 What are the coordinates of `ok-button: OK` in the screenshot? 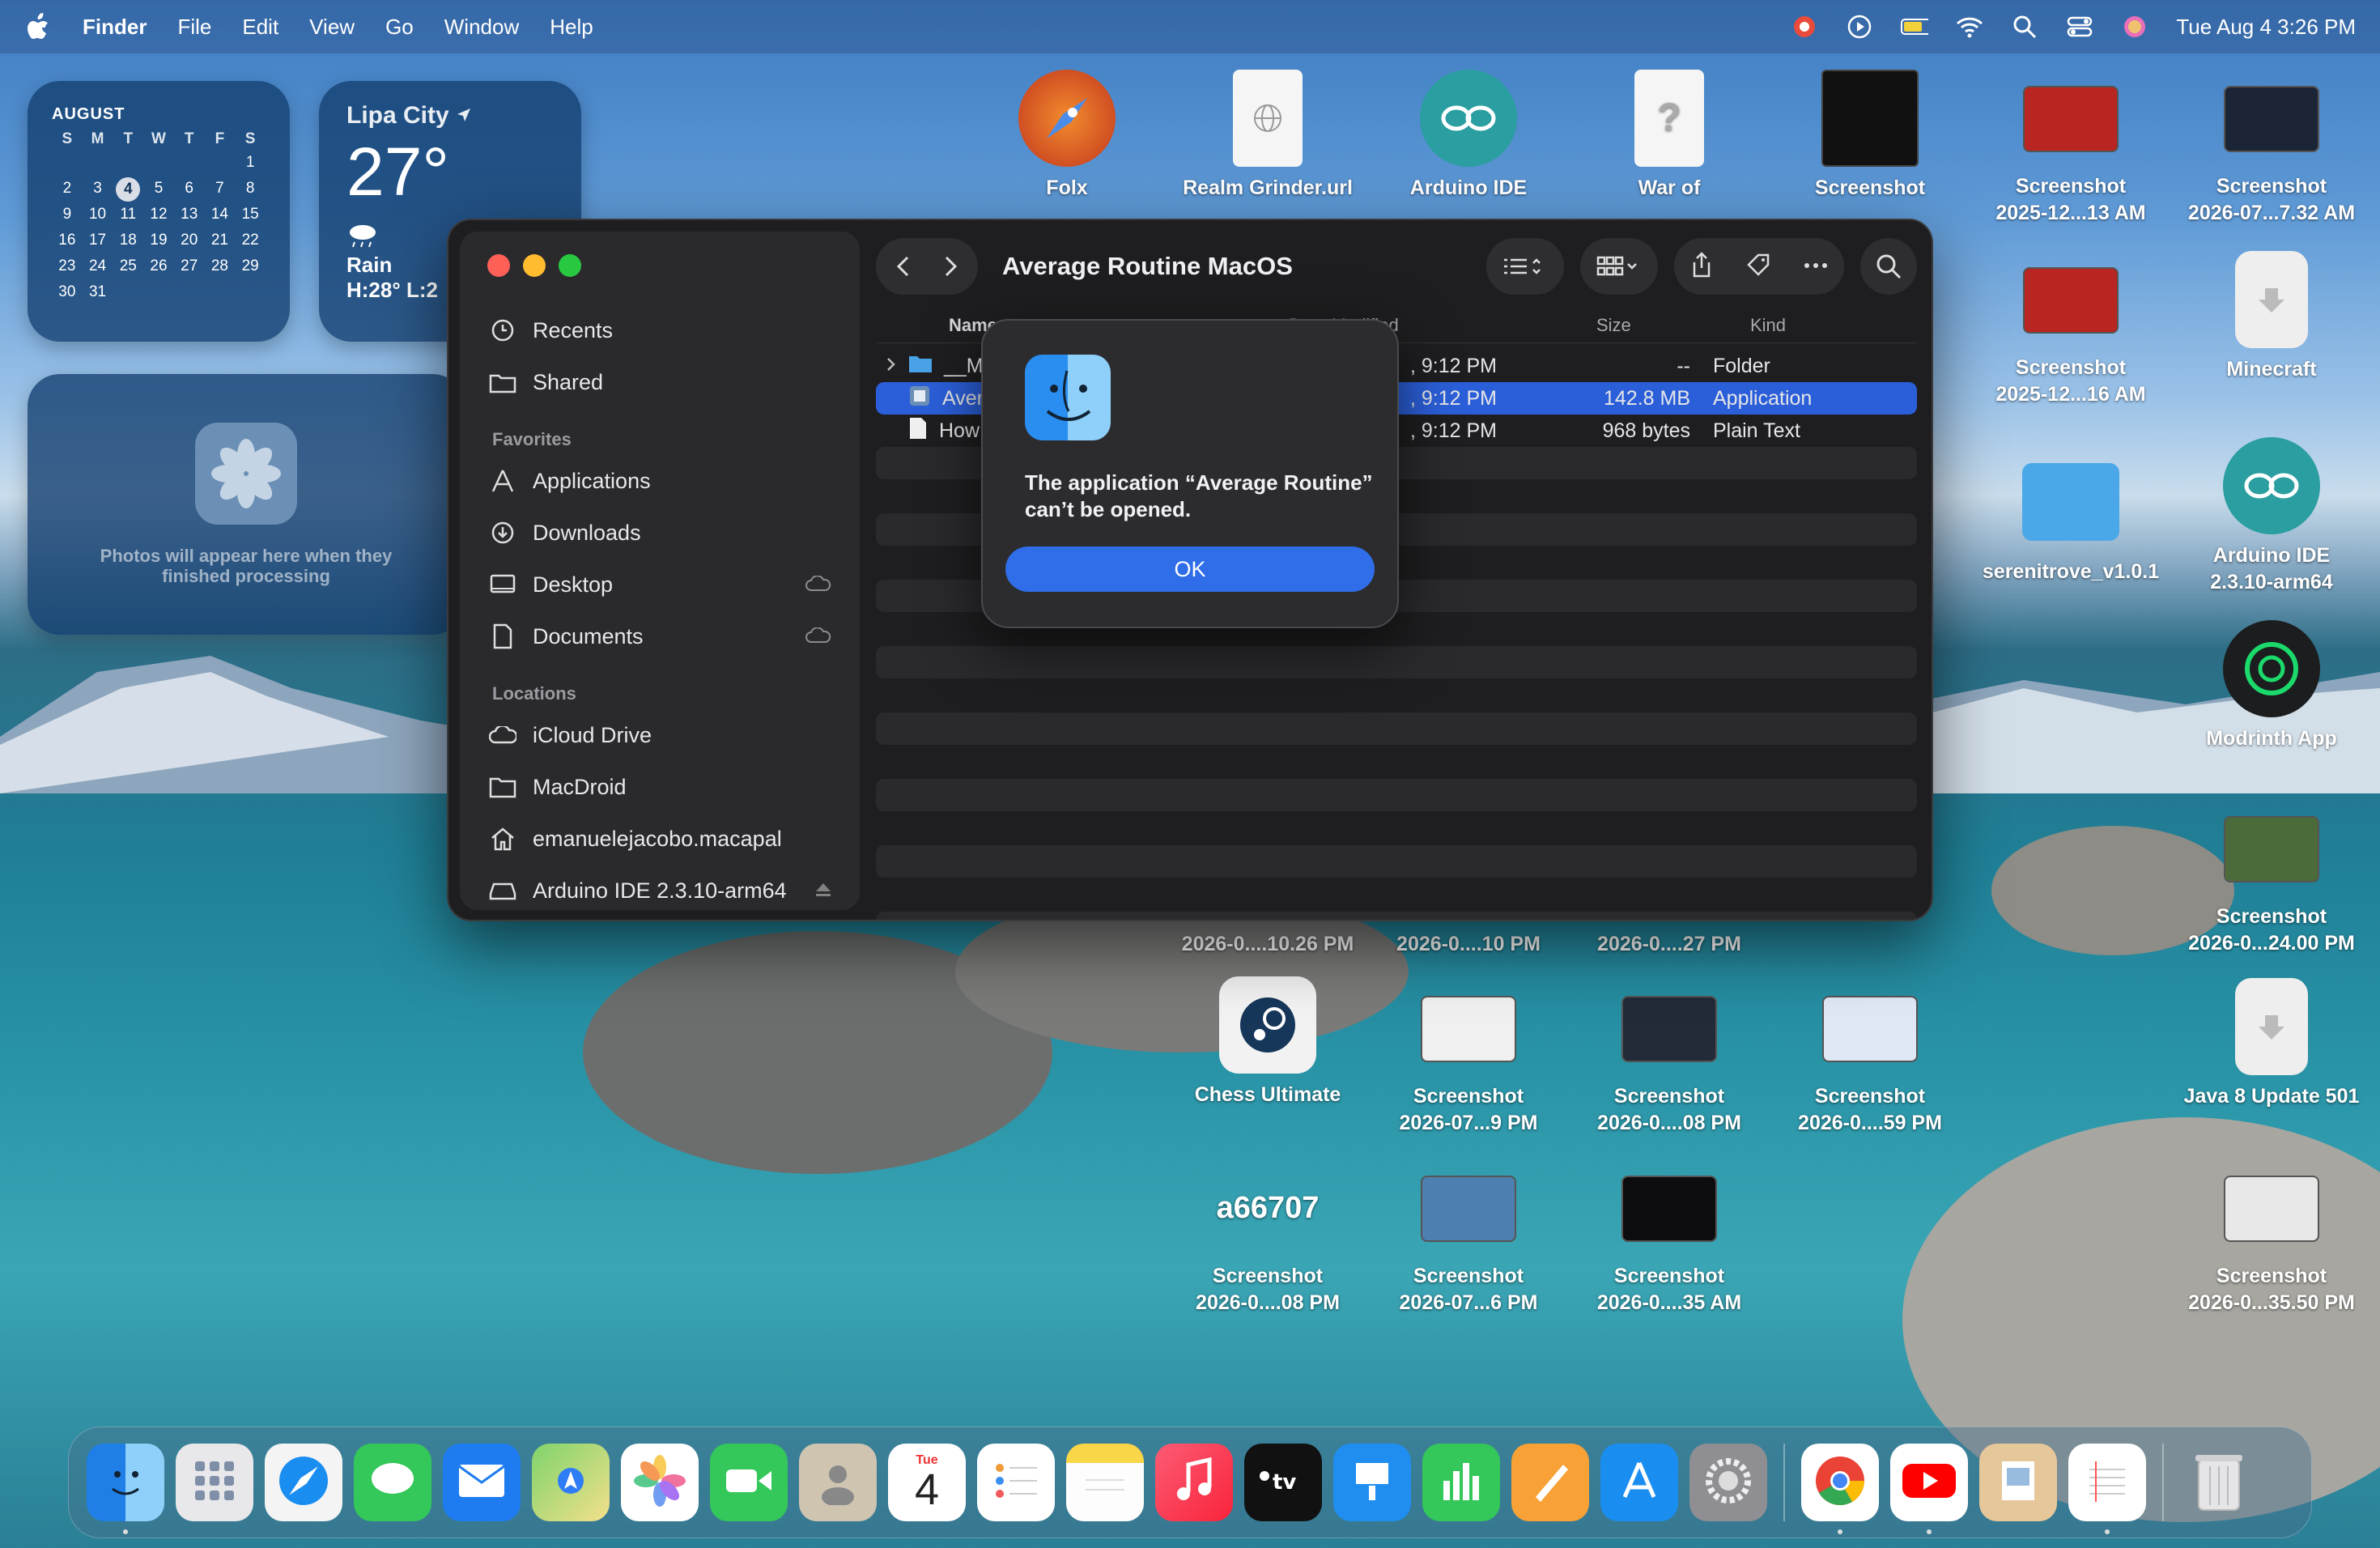 It's located at (1190, 569).